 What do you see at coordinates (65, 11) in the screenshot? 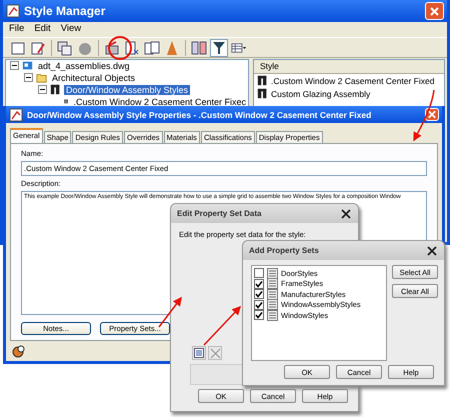
I see `window-title: Style Manager` at bounding box center [65, 11].